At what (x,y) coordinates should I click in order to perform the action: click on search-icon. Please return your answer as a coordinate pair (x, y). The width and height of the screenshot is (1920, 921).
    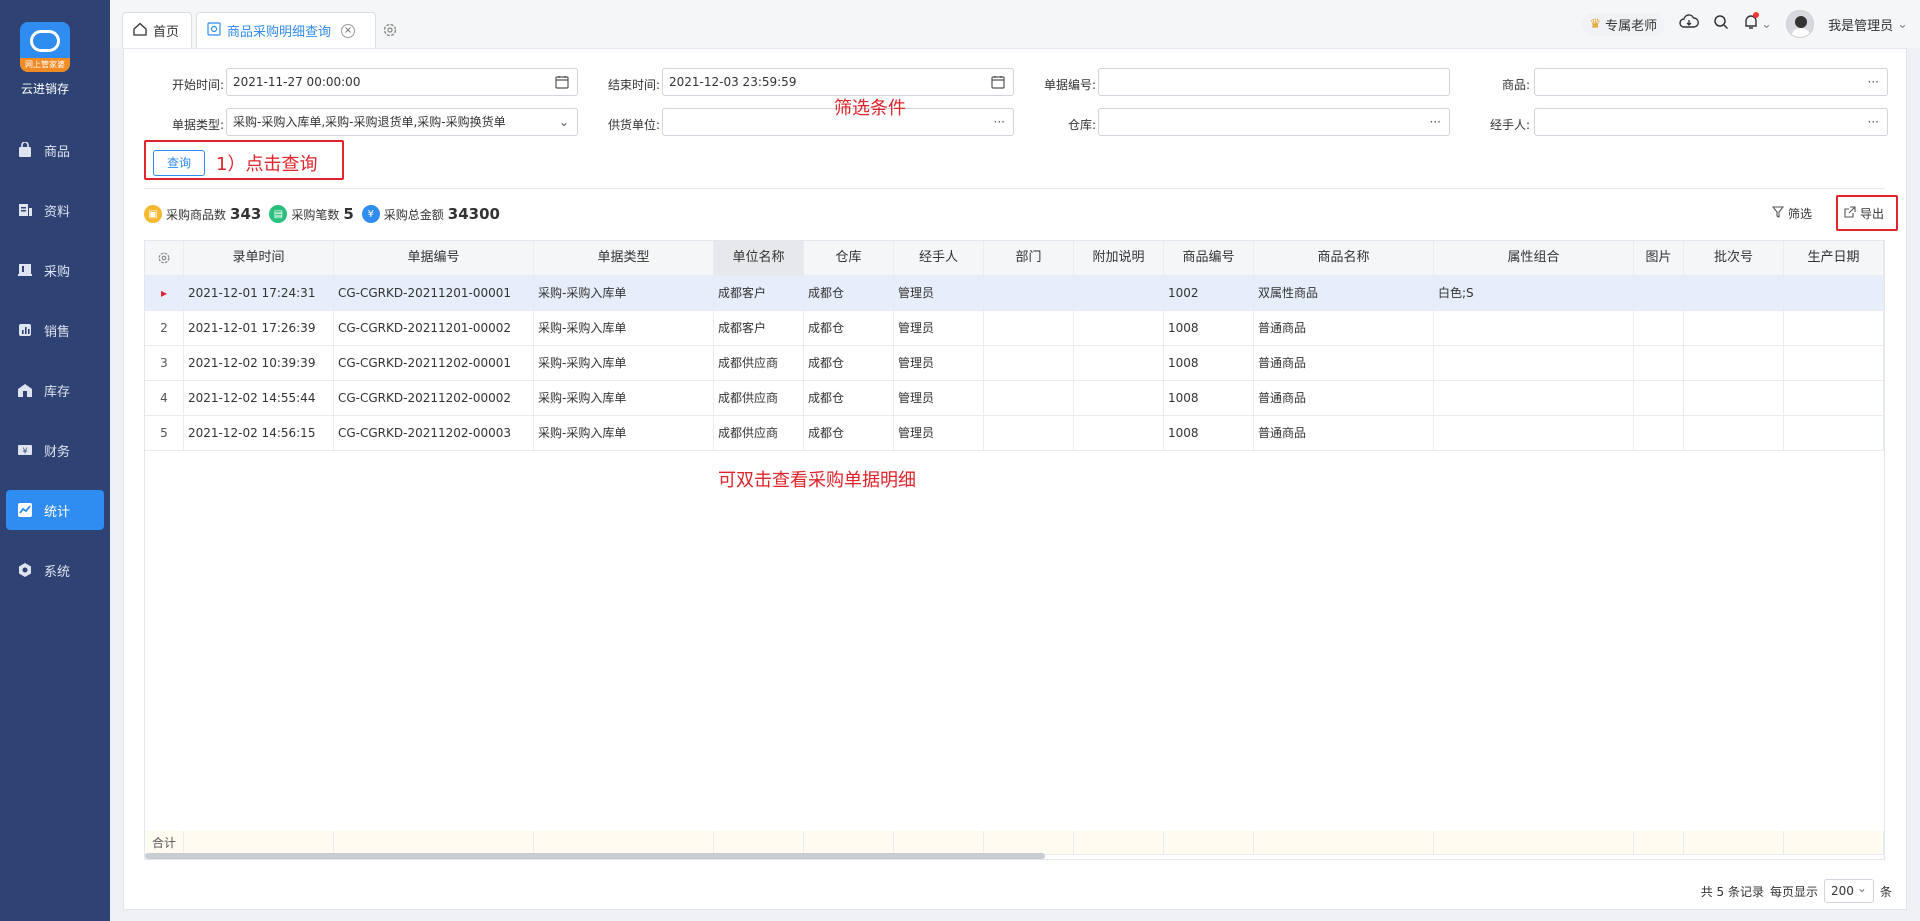
    Looking at the image, I should click on (1721, 24).